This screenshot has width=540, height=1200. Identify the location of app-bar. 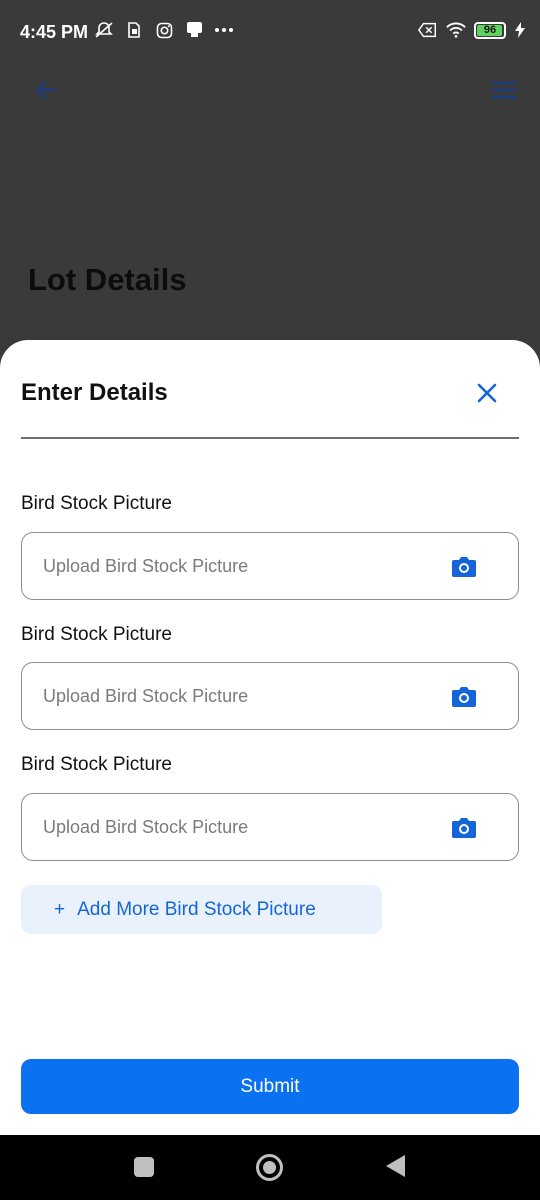
(270, 92).